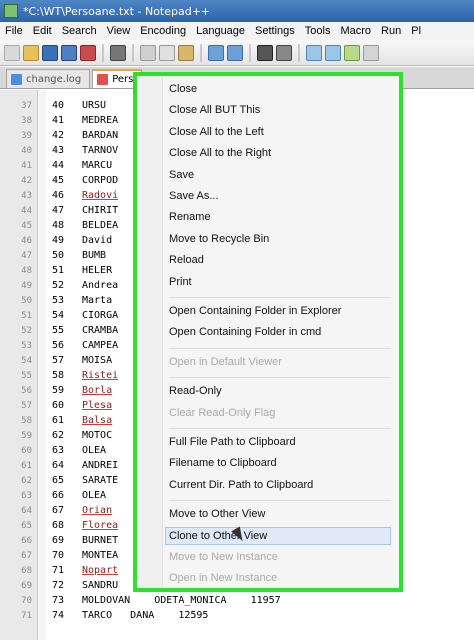 This screenshot has height=640, width=474. Describe the element at coordinates (42, 31) in the screenshot. I see `menu-edit: Edit` at that location.